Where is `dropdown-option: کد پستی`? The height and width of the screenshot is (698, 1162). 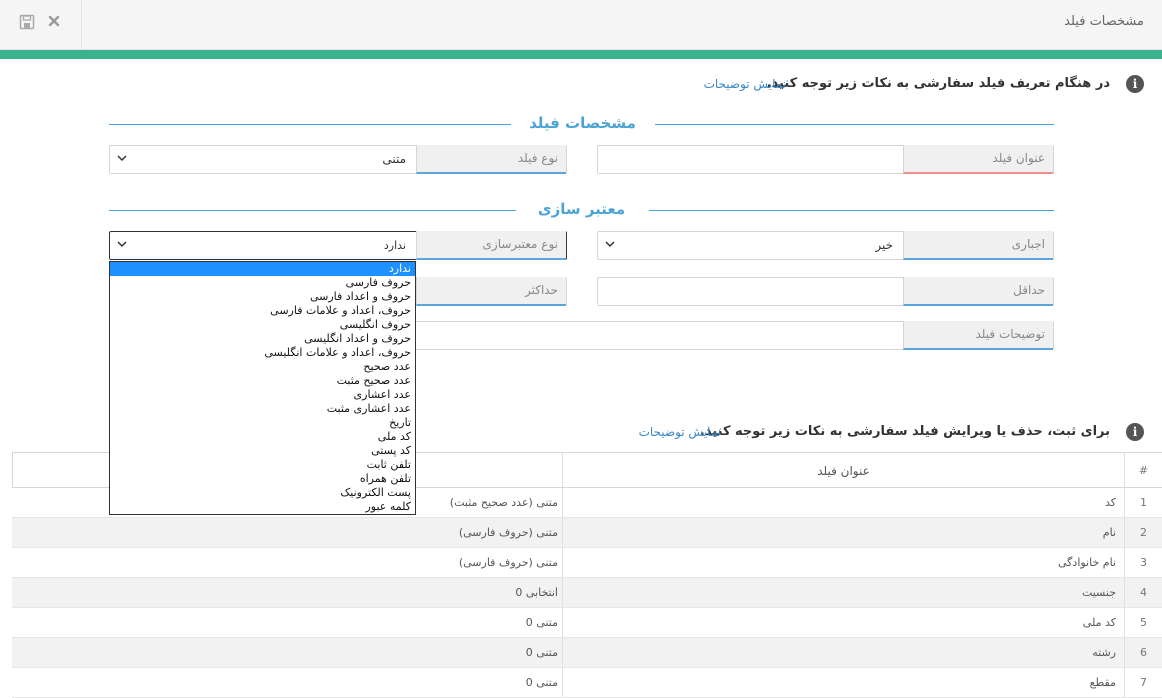
dropdown-option: کد پستی is located at coordinates (262, 451).